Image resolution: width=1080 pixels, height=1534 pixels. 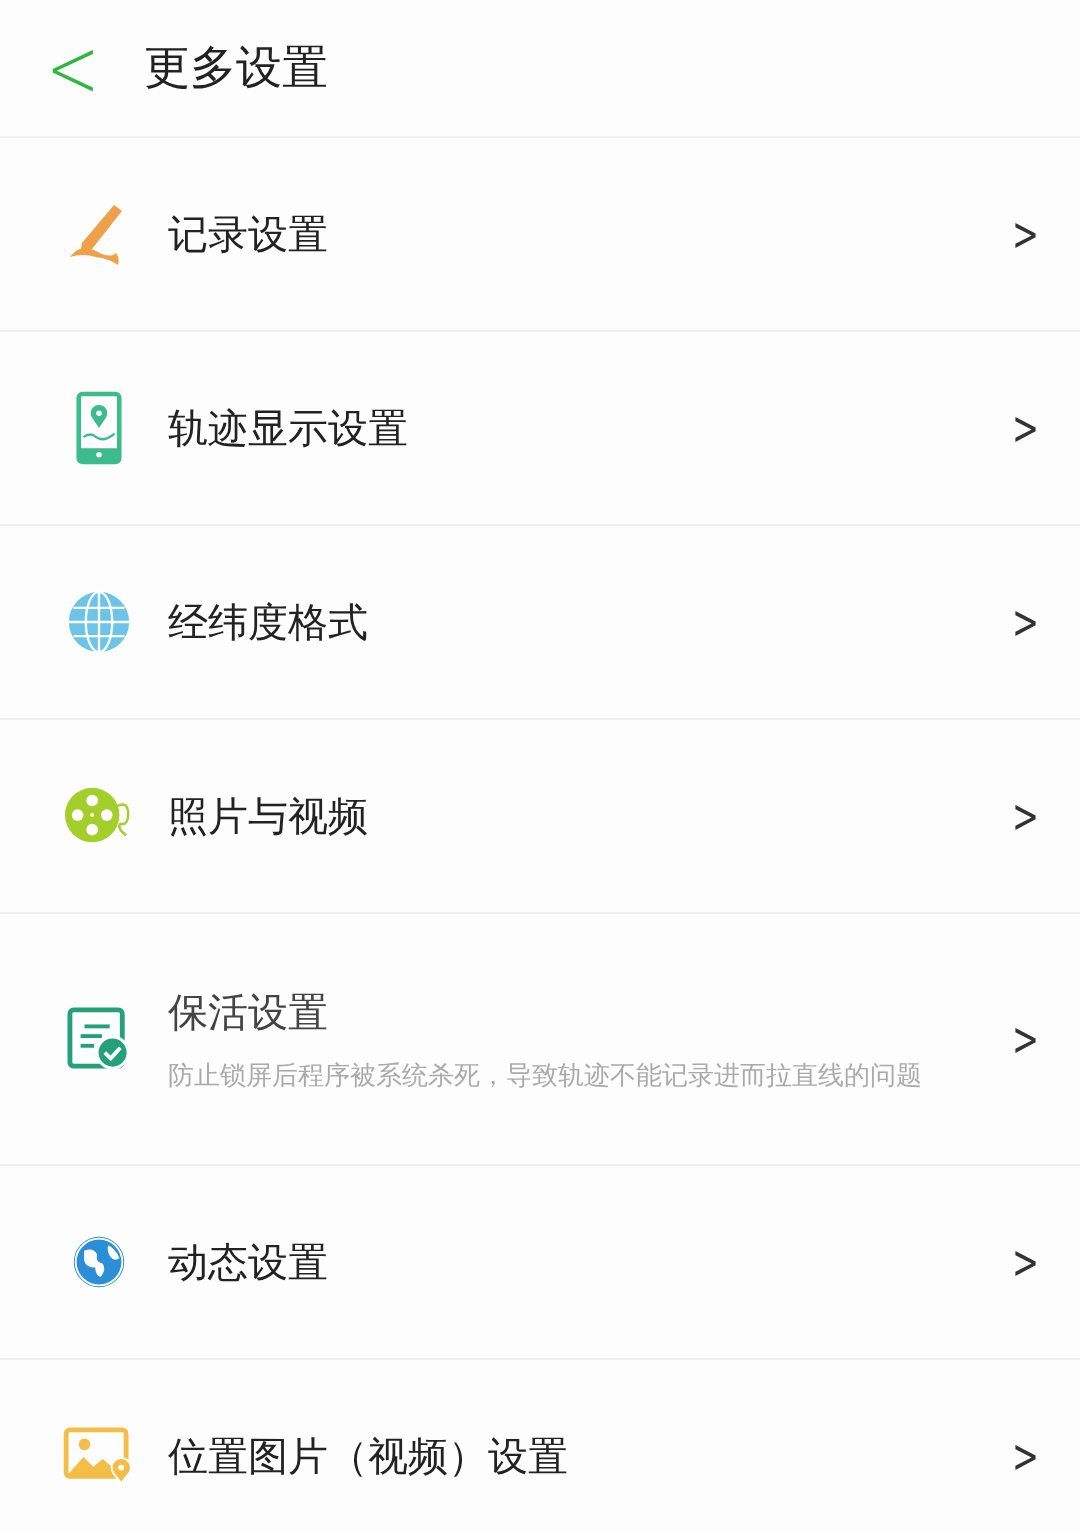 What do you see at coordinates (268, 816) in the screenshot?
I see `row-label: 照片与视频` at bounding box center [268, 816].